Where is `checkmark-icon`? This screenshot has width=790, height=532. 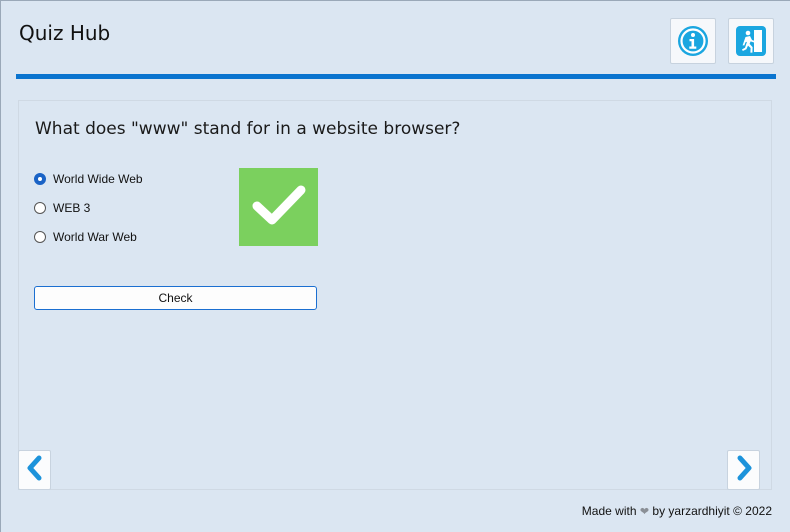 checkmark-icon is located at coordinates (279, 207).